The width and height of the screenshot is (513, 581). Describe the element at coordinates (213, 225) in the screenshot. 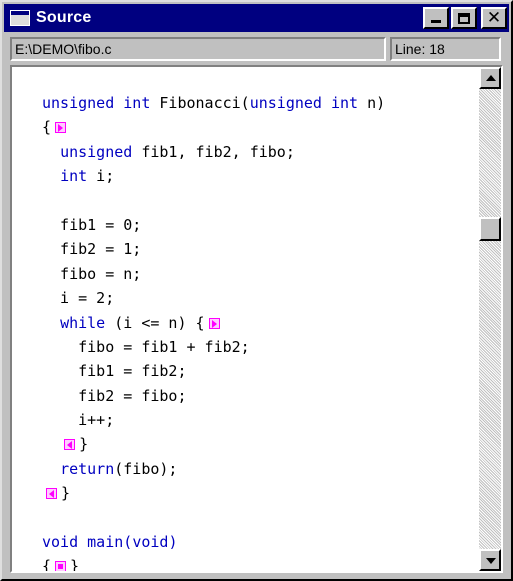

I see `code-line: fib1 = 0;` at that location.